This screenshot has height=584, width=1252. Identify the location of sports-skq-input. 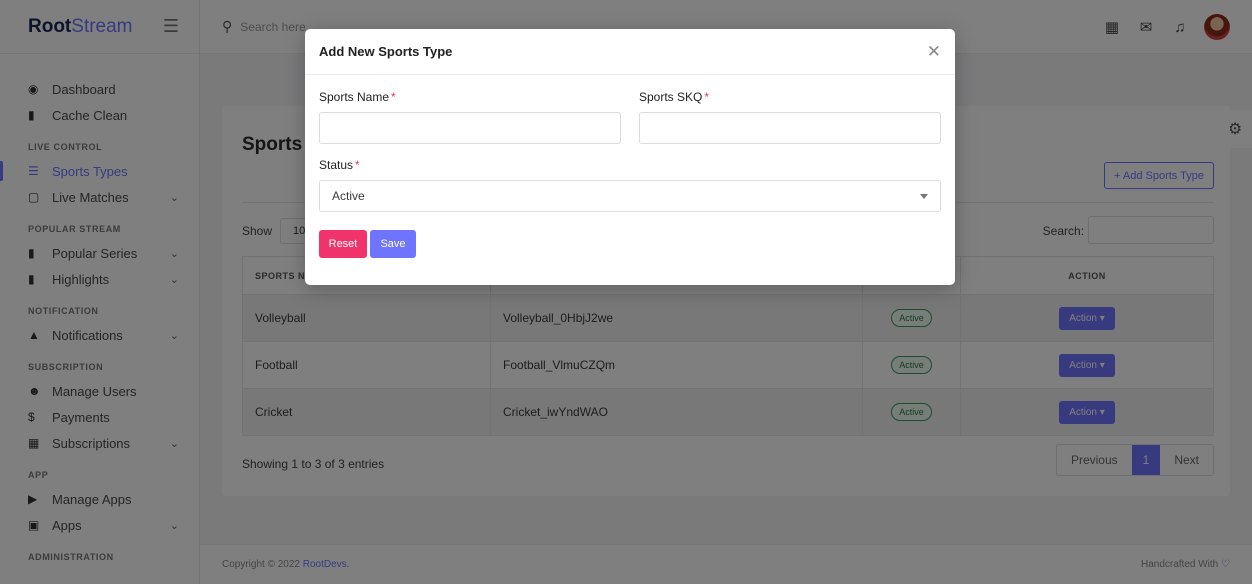
(790, 128).